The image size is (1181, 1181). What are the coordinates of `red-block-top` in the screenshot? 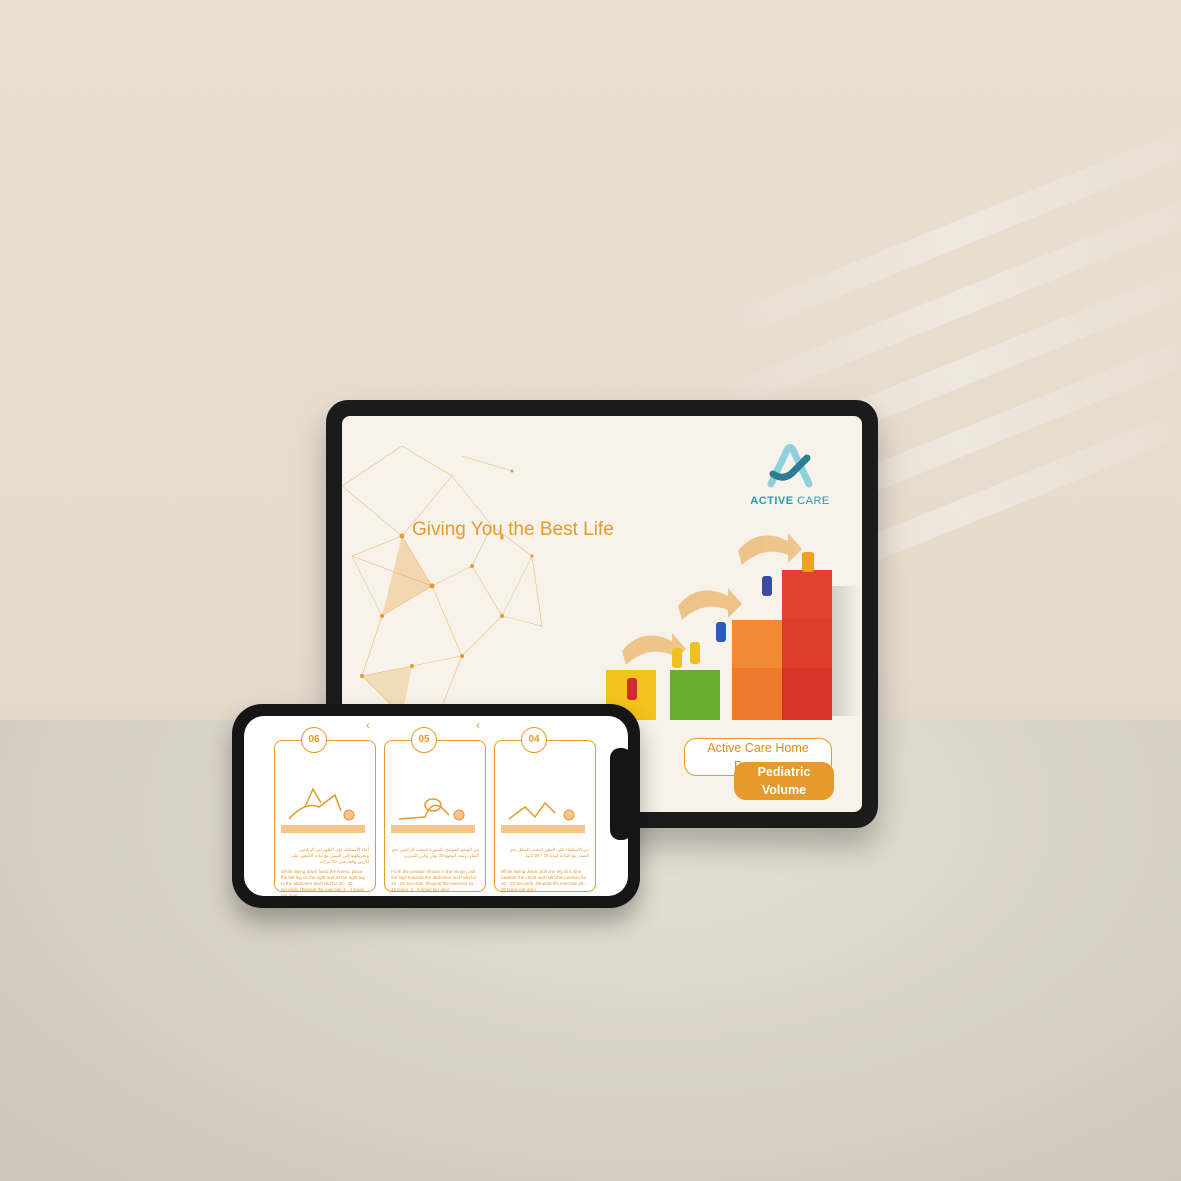 It's located at (807, 594).